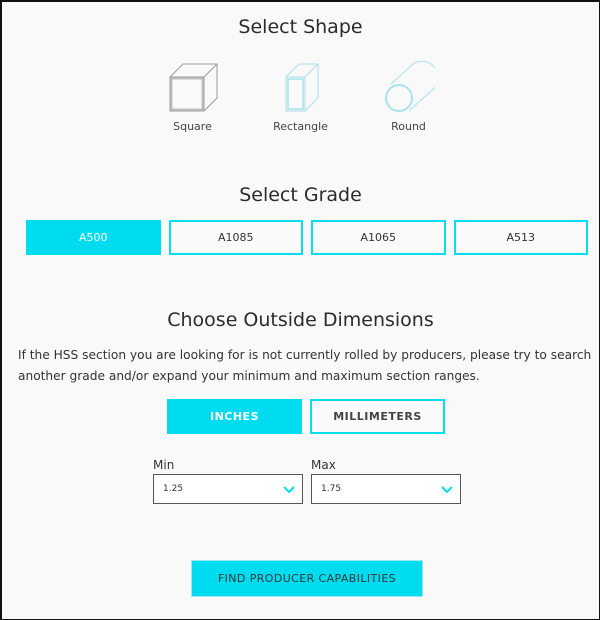  What do you see at coordinates (331, 489) in the screenshot?
I see `max-value: 1.75` at bounding box center [331, 489].